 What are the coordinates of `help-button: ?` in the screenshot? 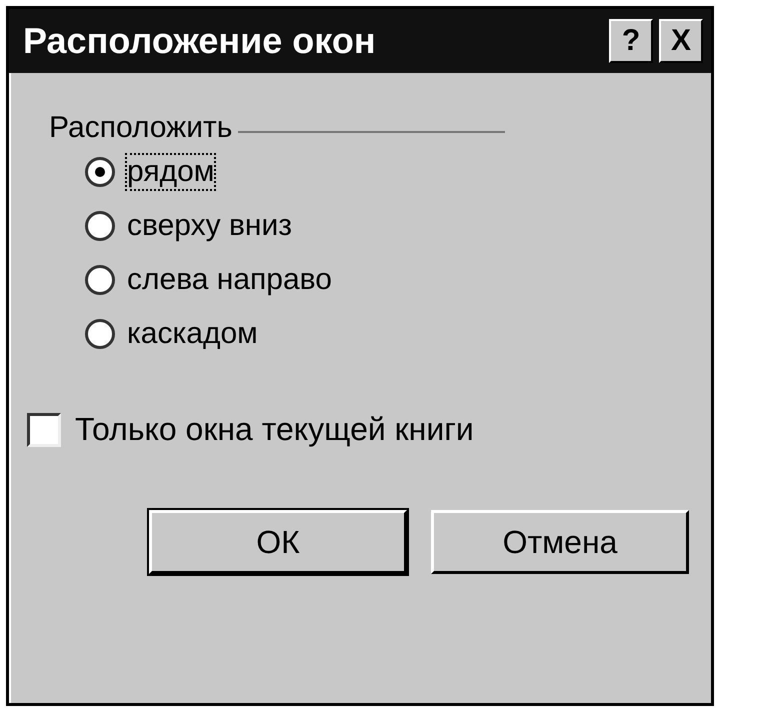 It's located at (631, 41).